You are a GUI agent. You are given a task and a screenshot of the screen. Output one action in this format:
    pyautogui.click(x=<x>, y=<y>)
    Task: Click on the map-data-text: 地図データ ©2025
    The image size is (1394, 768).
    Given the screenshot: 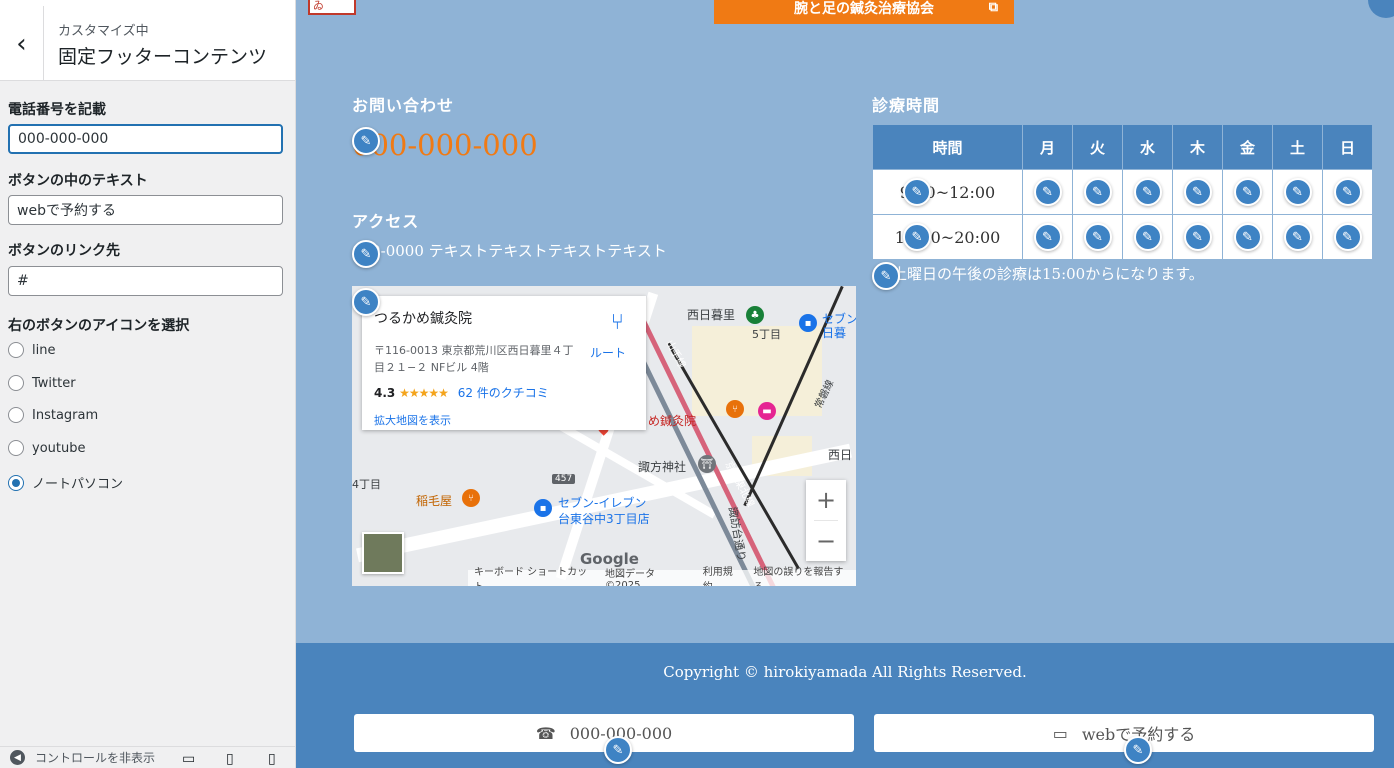 What is the action you would take?
    pyautogui.click(x=630, y=577)
    